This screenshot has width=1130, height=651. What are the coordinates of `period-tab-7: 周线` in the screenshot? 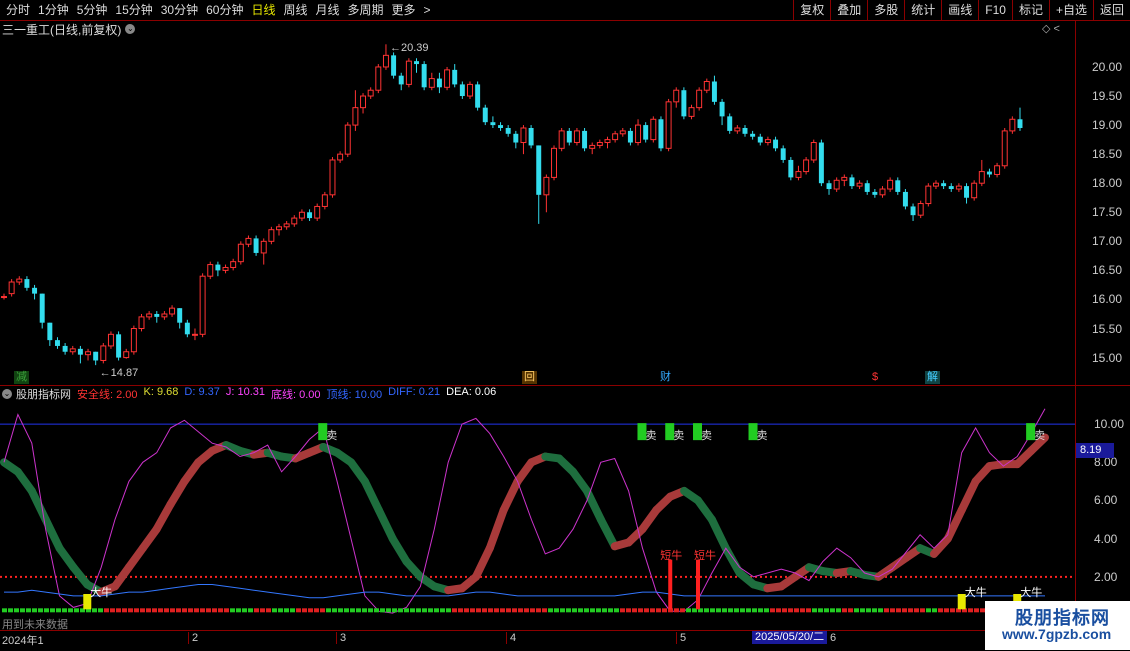 It's located at (295, 10).